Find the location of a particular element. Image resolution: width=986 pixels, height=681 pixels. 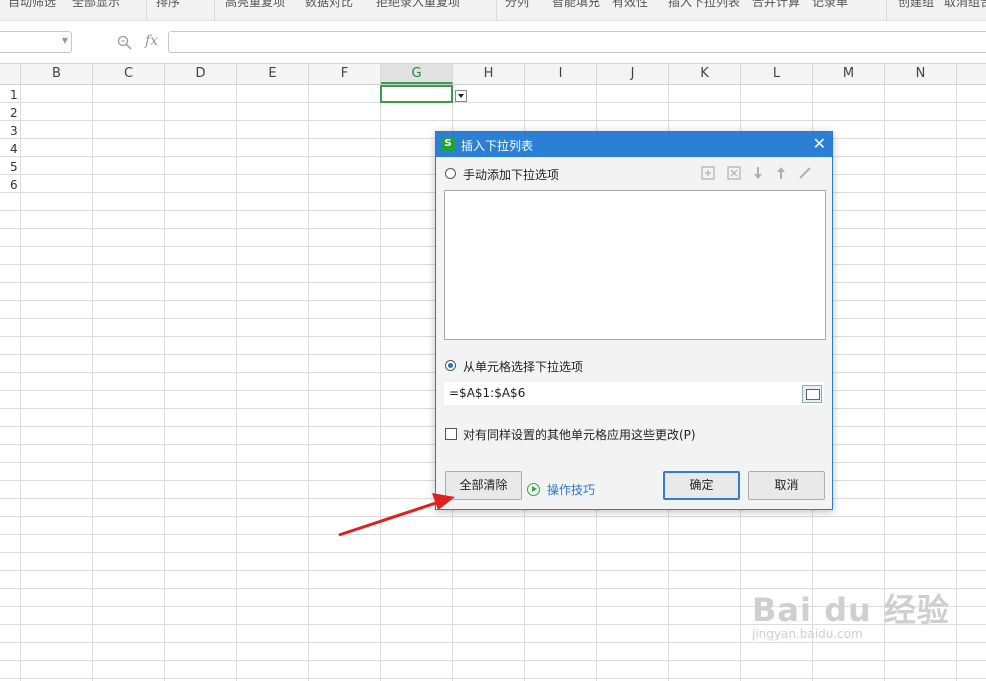

watermark-url: jingyan.baidu.com is located at coordinates (807, 634).